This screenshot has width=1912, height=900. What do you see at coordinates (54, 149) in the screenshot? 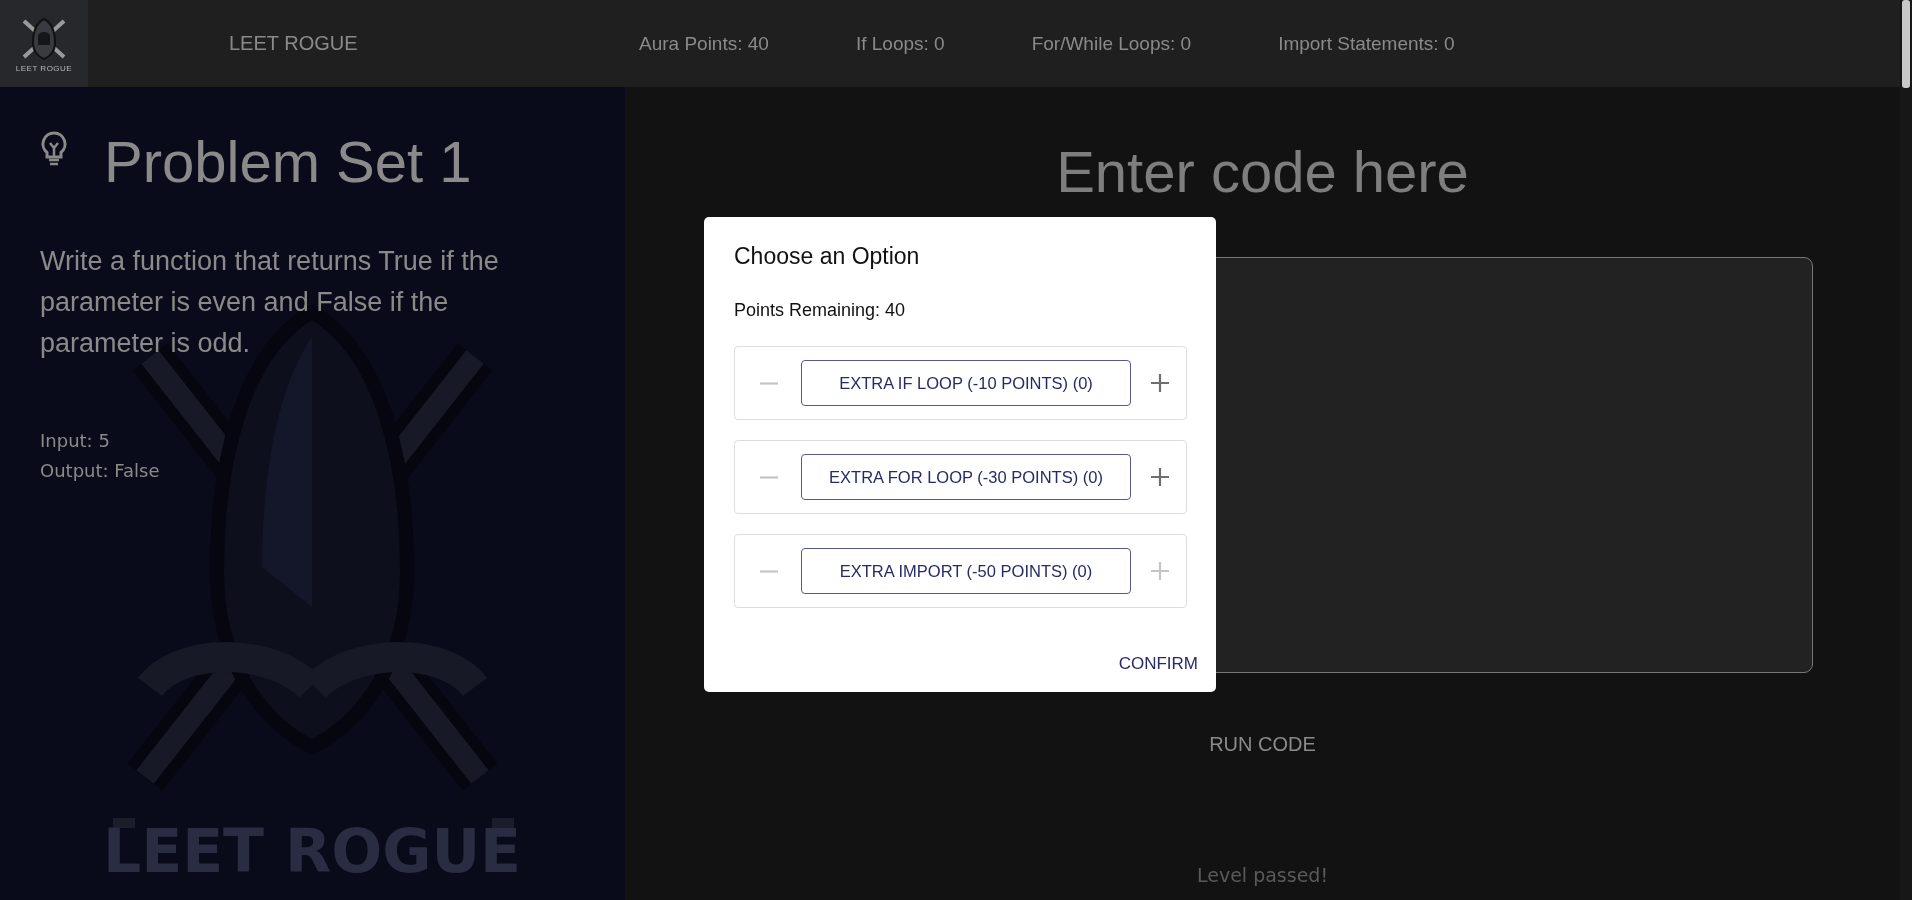
I see `lightbulb-icon` at bounding box center [54, 149].